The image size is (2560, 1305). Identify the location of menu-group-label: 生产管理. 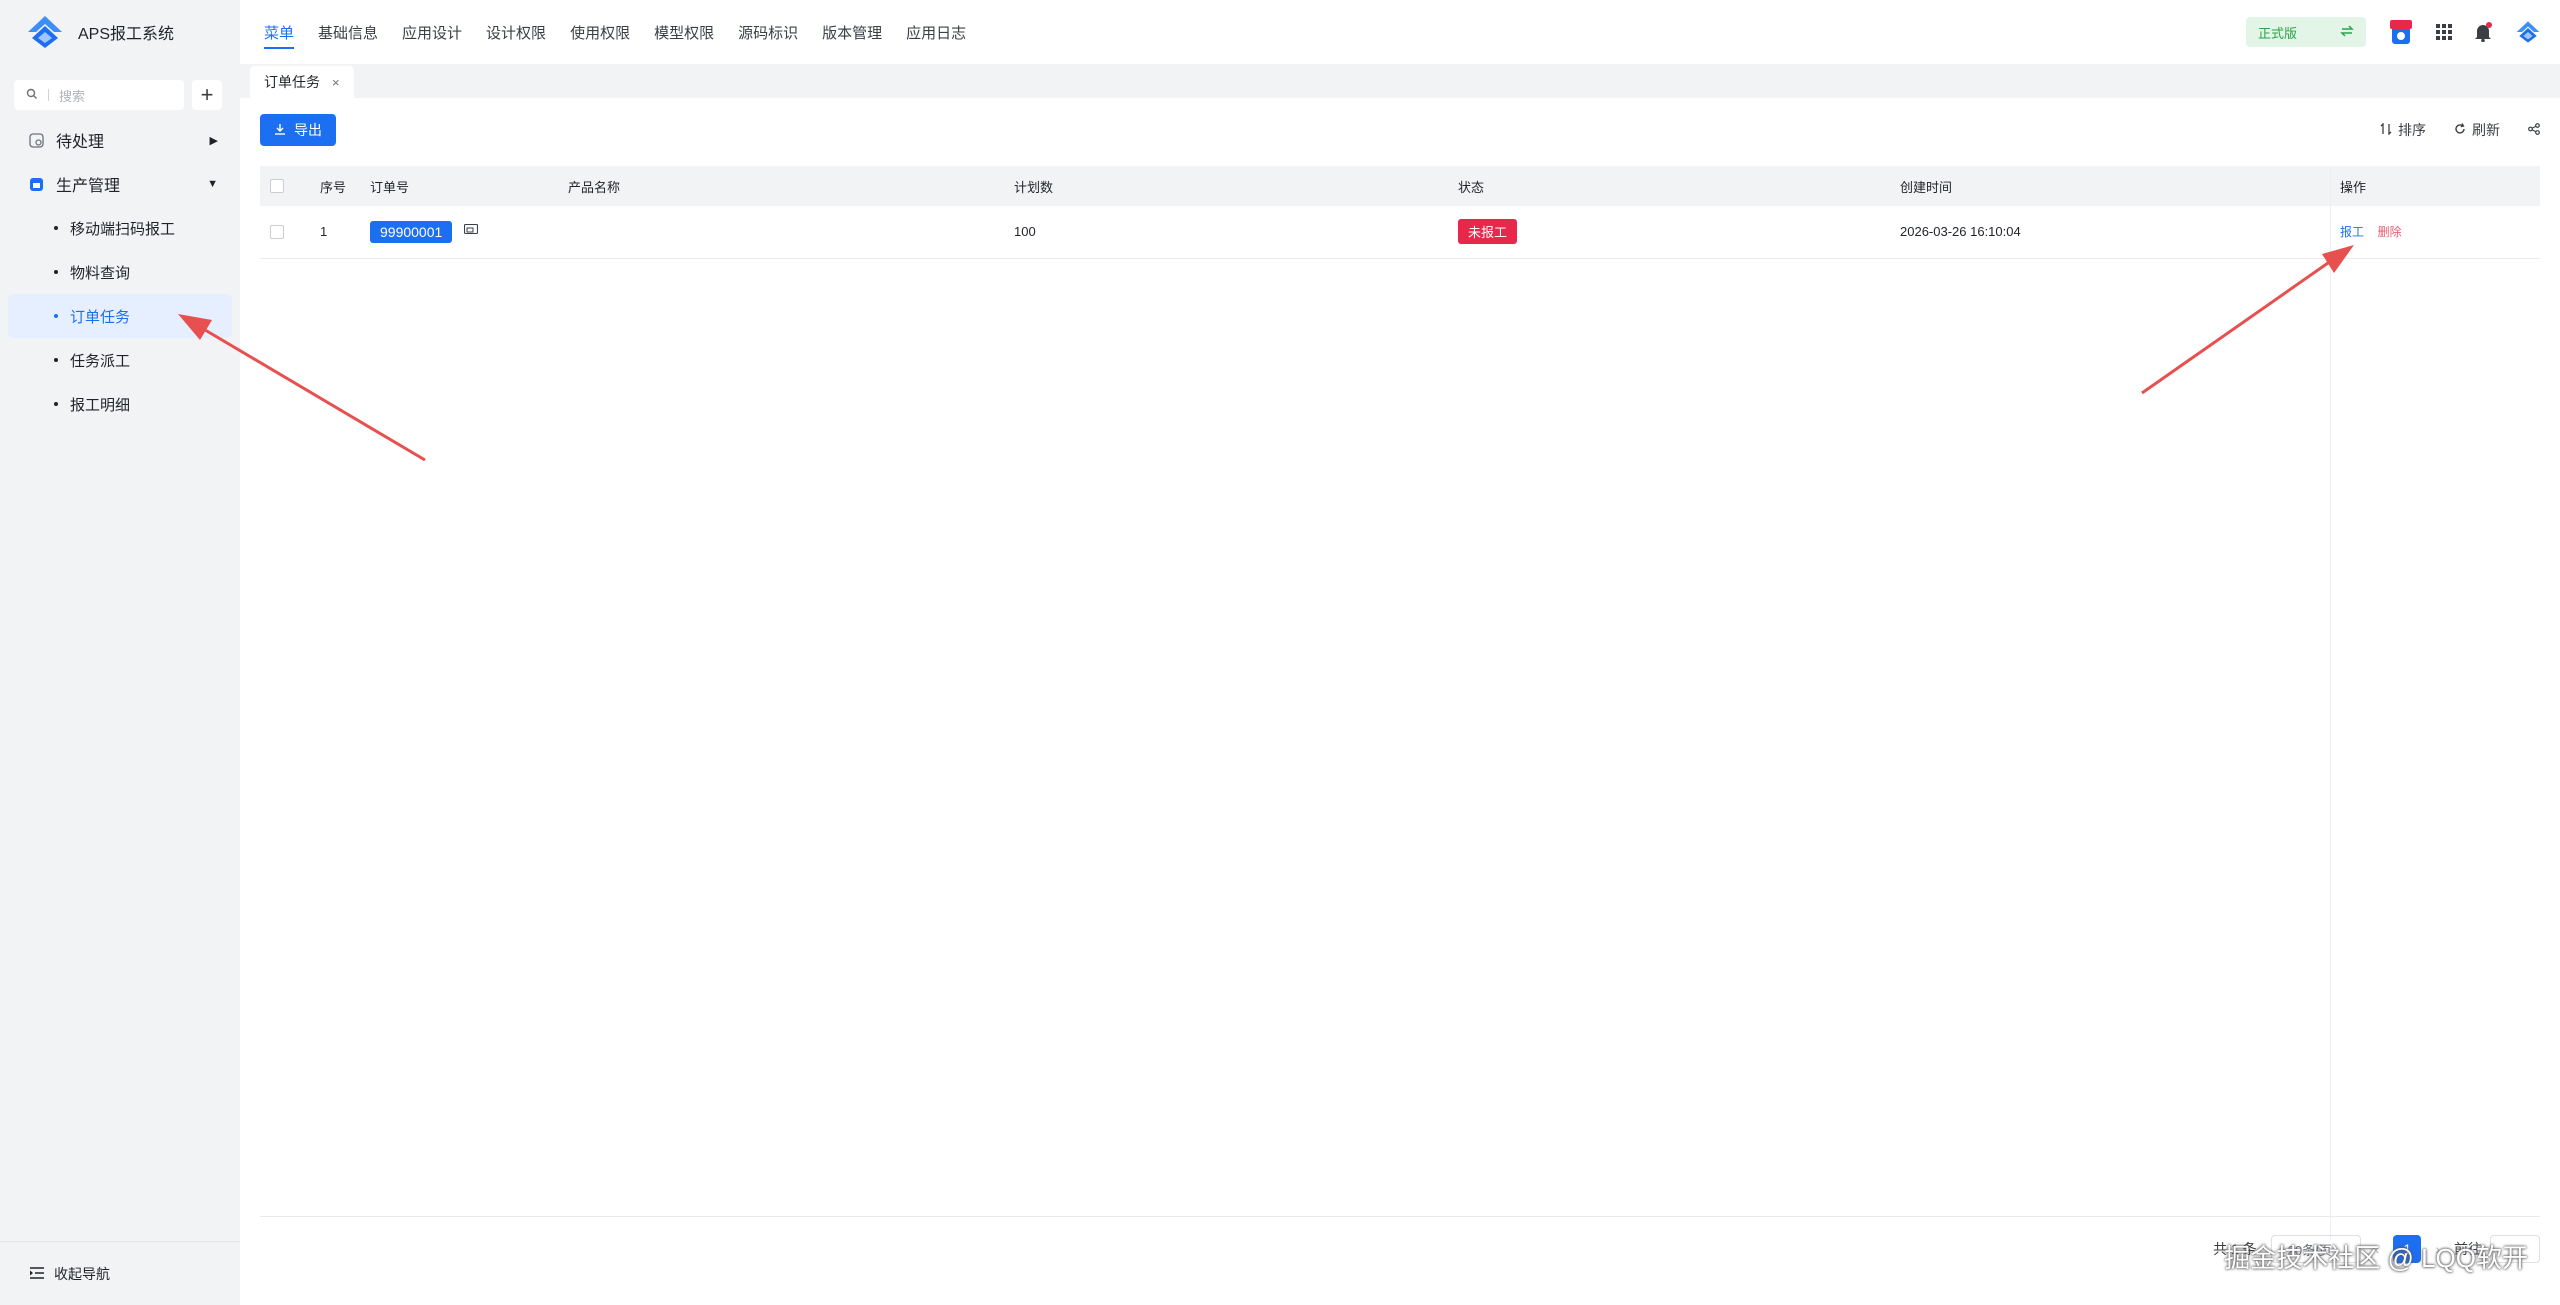
(88, 186).